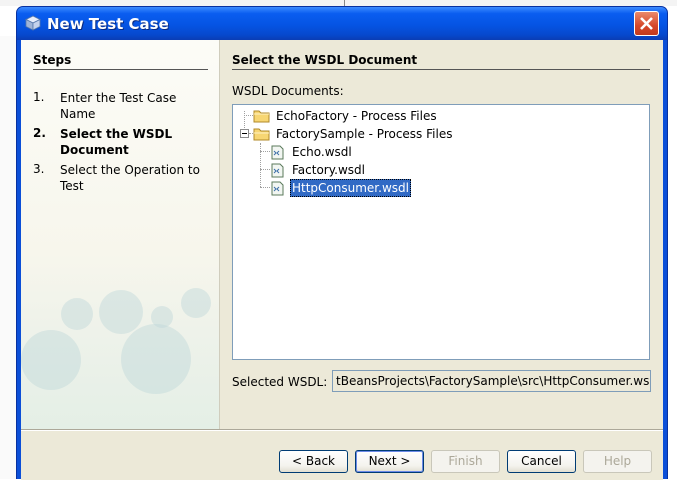 The image size is (677, 480). Describe the element at coordinates (39, 169) in the screenshot. I see `step-number: 3.` at that location.